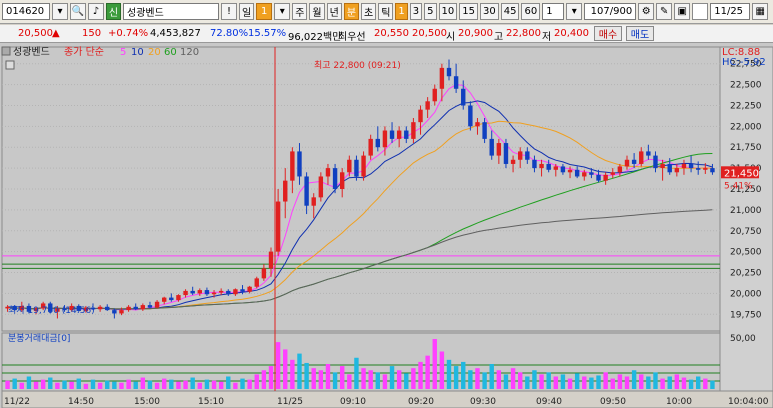  What do you see at coordinates (357, 65) in the screenshot?
I see `high-marker-label: 최고 22,800 (09:21)` at bounding box center [357, 65].